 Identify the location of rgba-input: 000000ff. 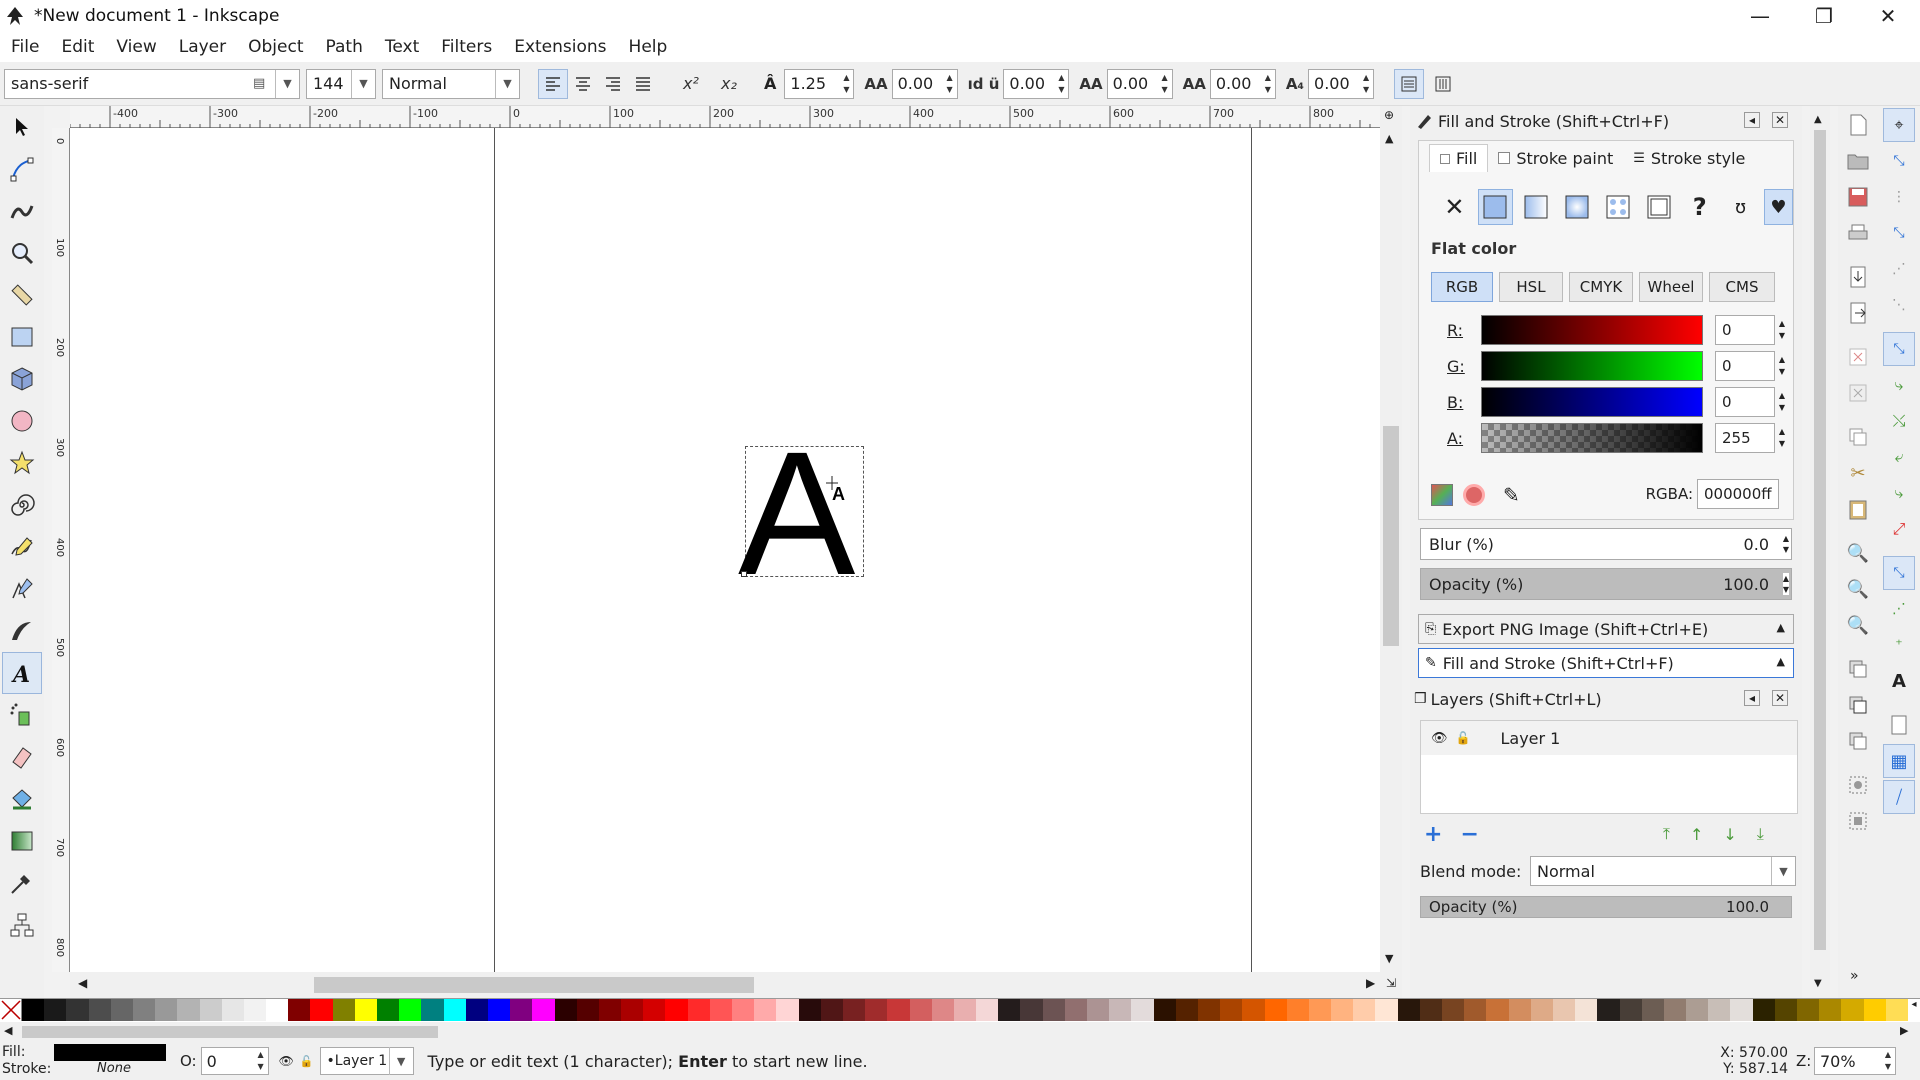
(1738, 494).